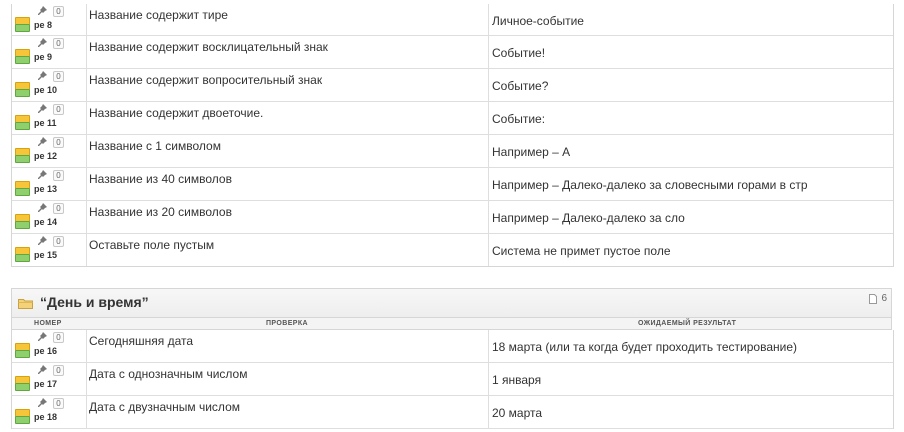  Describe the element at coordinates (451, 323) in the screenshot. I see `column-header-row: НОМЕР ПРОВЕРКА ОЖИДАЕМЫЙ РЕЗУЛЬТАТ` at that location.